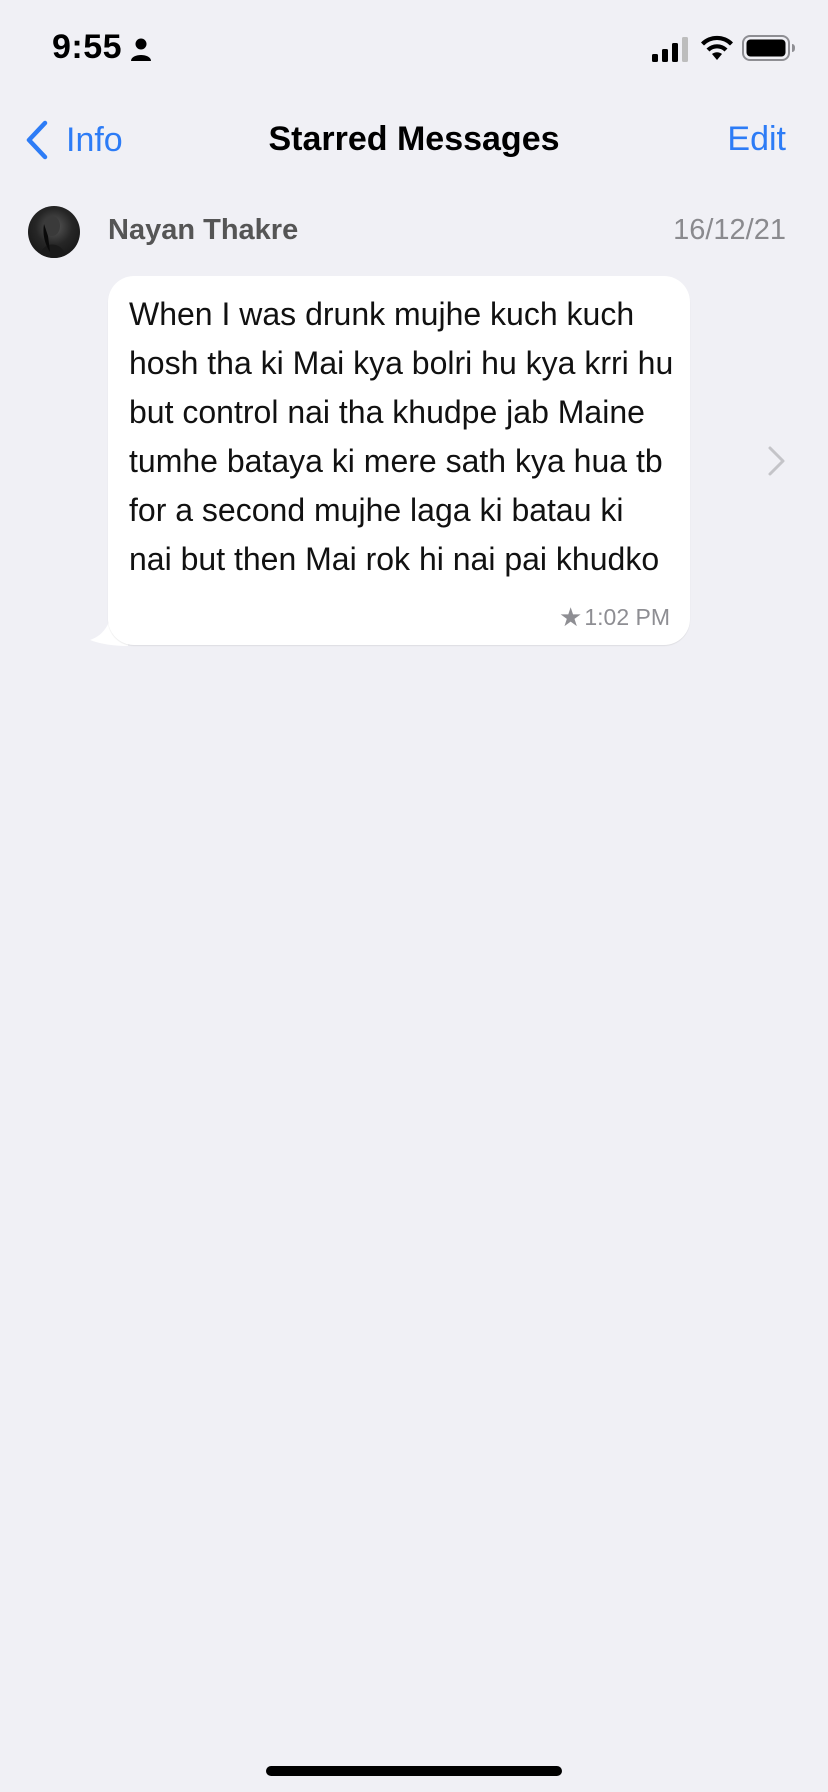  Describe the element at coordinates (627, 617) in the screenshot. I see `message-time: 1:02 PM` at that location.